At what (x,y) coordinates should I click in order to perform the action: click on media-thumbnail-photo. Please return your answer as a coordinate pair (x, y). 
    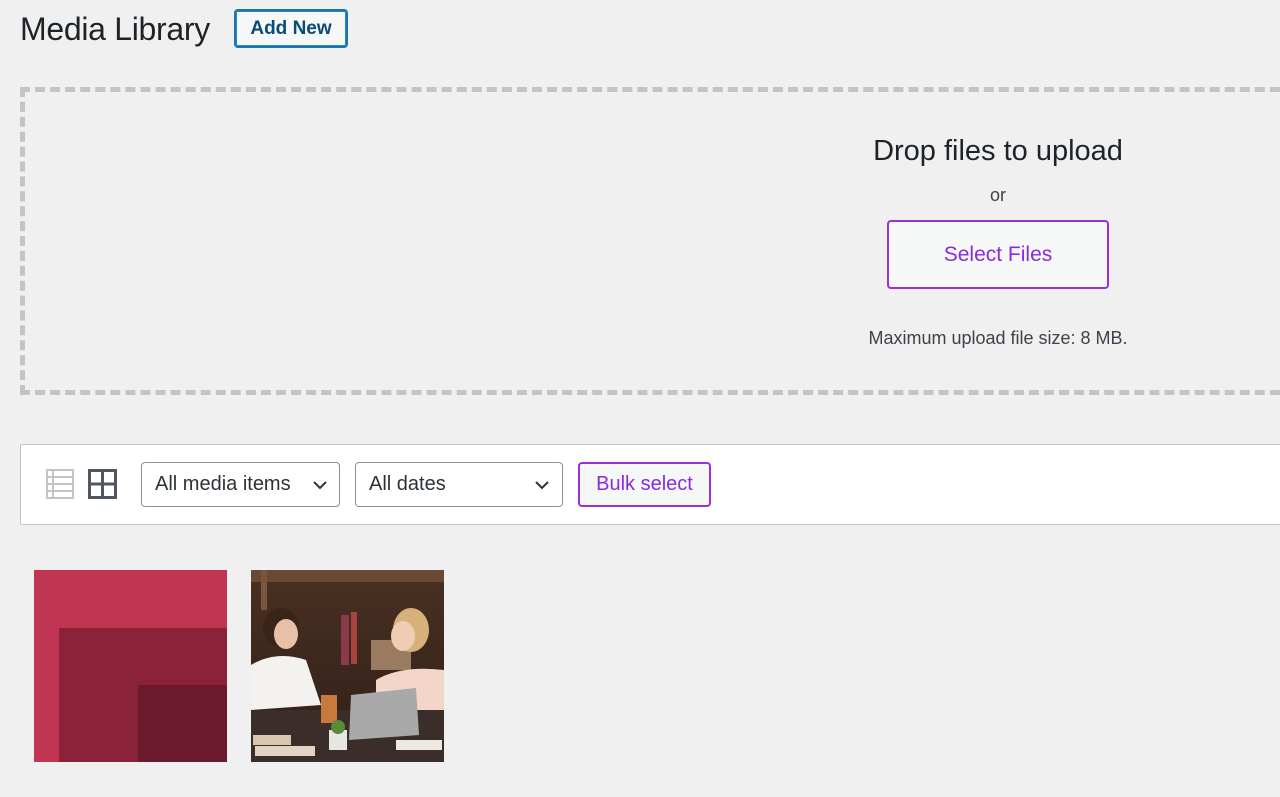
    Looking at the image, I should click on (347, 666).